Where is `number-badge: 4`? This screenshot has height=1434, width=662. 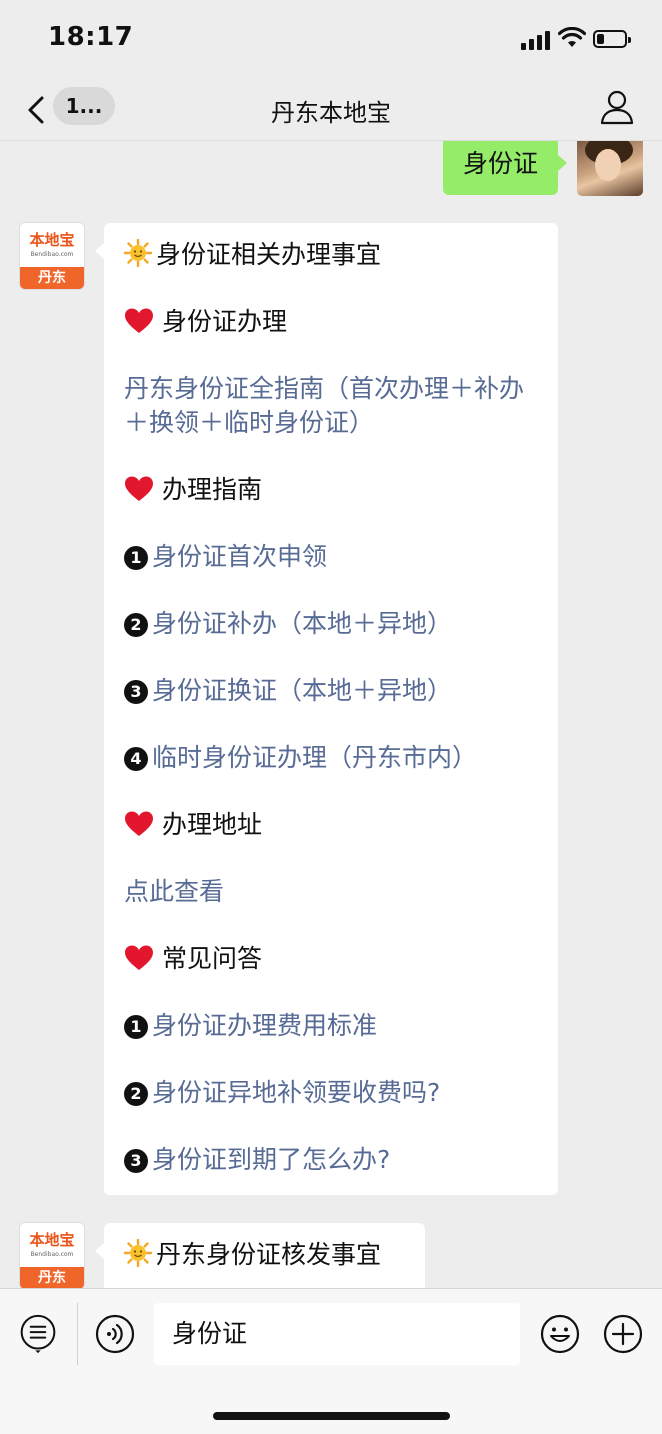 number-badge: 4 is located at coordinates (136, 759).